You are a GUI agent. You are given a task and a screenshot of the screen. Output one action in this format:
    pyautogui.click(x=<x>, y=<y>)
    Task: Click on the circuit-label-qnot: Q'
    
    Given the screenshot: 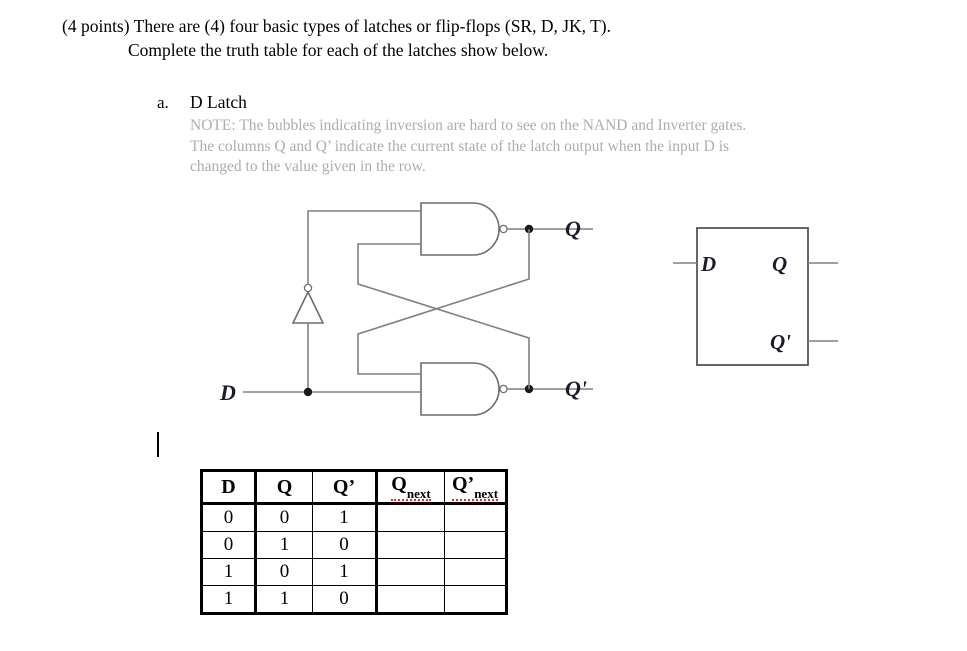 What is the action you would take?
    pyautogui.click(x=576, y=388)
    